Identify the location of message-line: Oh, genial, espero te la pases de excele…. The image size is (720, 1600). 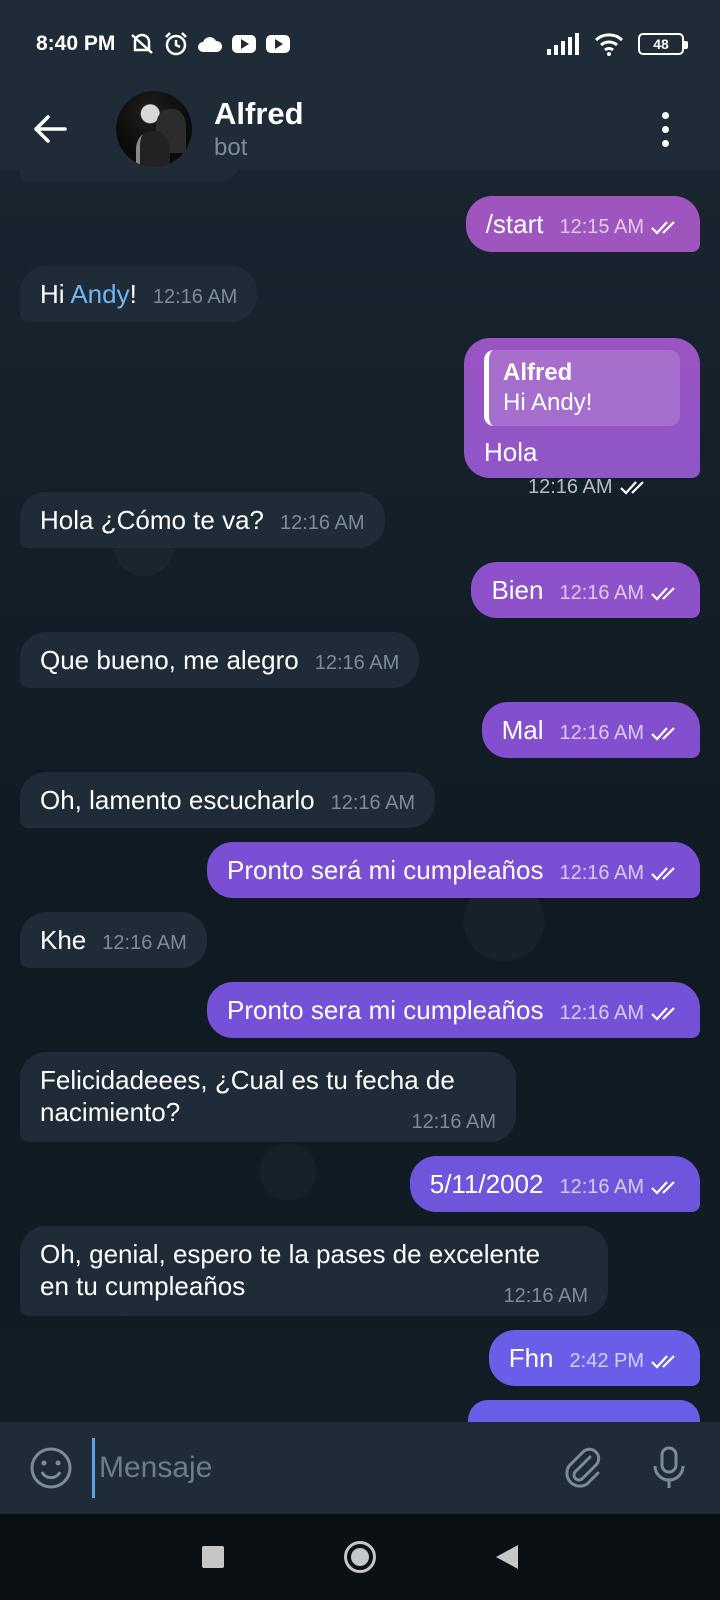
(290, 1254).